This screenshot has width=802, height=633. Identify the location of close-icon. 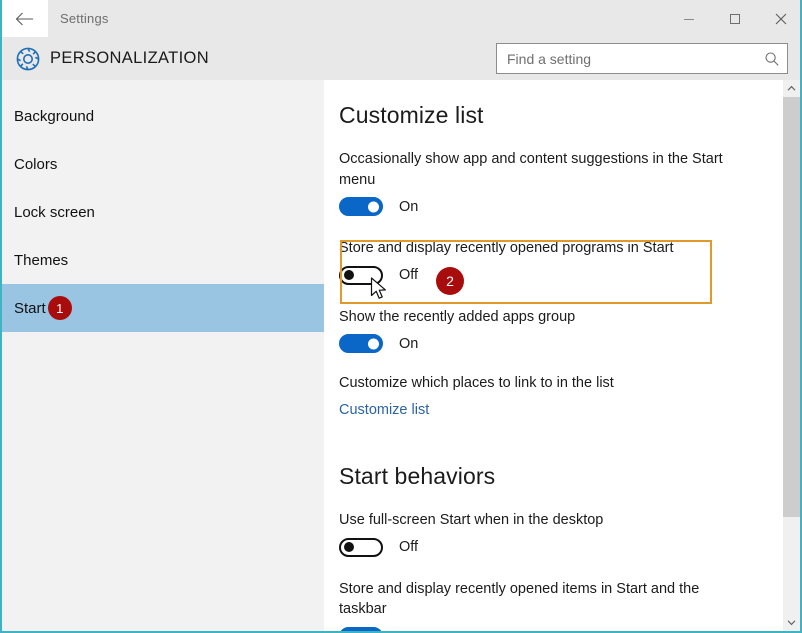
(781, 18).